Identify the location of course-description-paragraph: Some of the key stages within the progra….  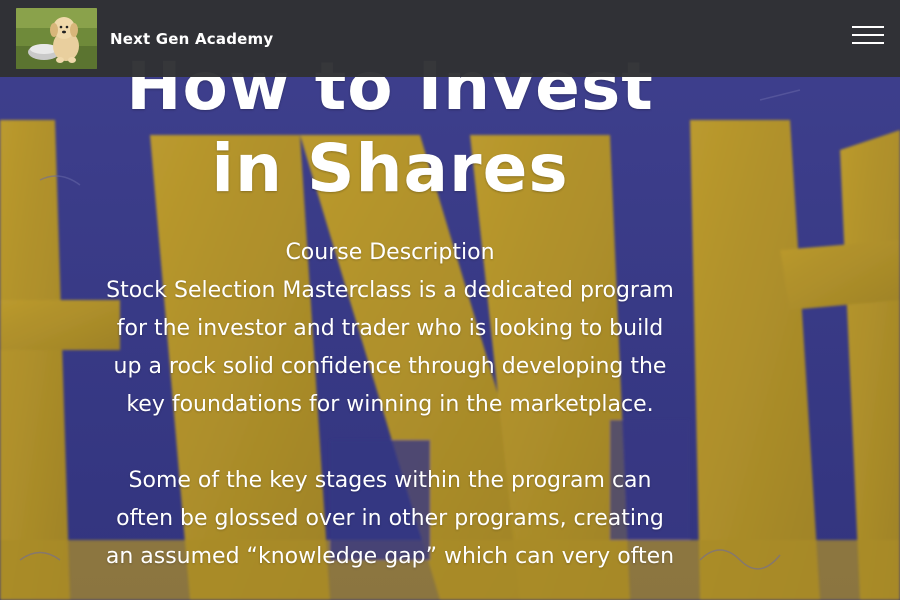
(390, 518).